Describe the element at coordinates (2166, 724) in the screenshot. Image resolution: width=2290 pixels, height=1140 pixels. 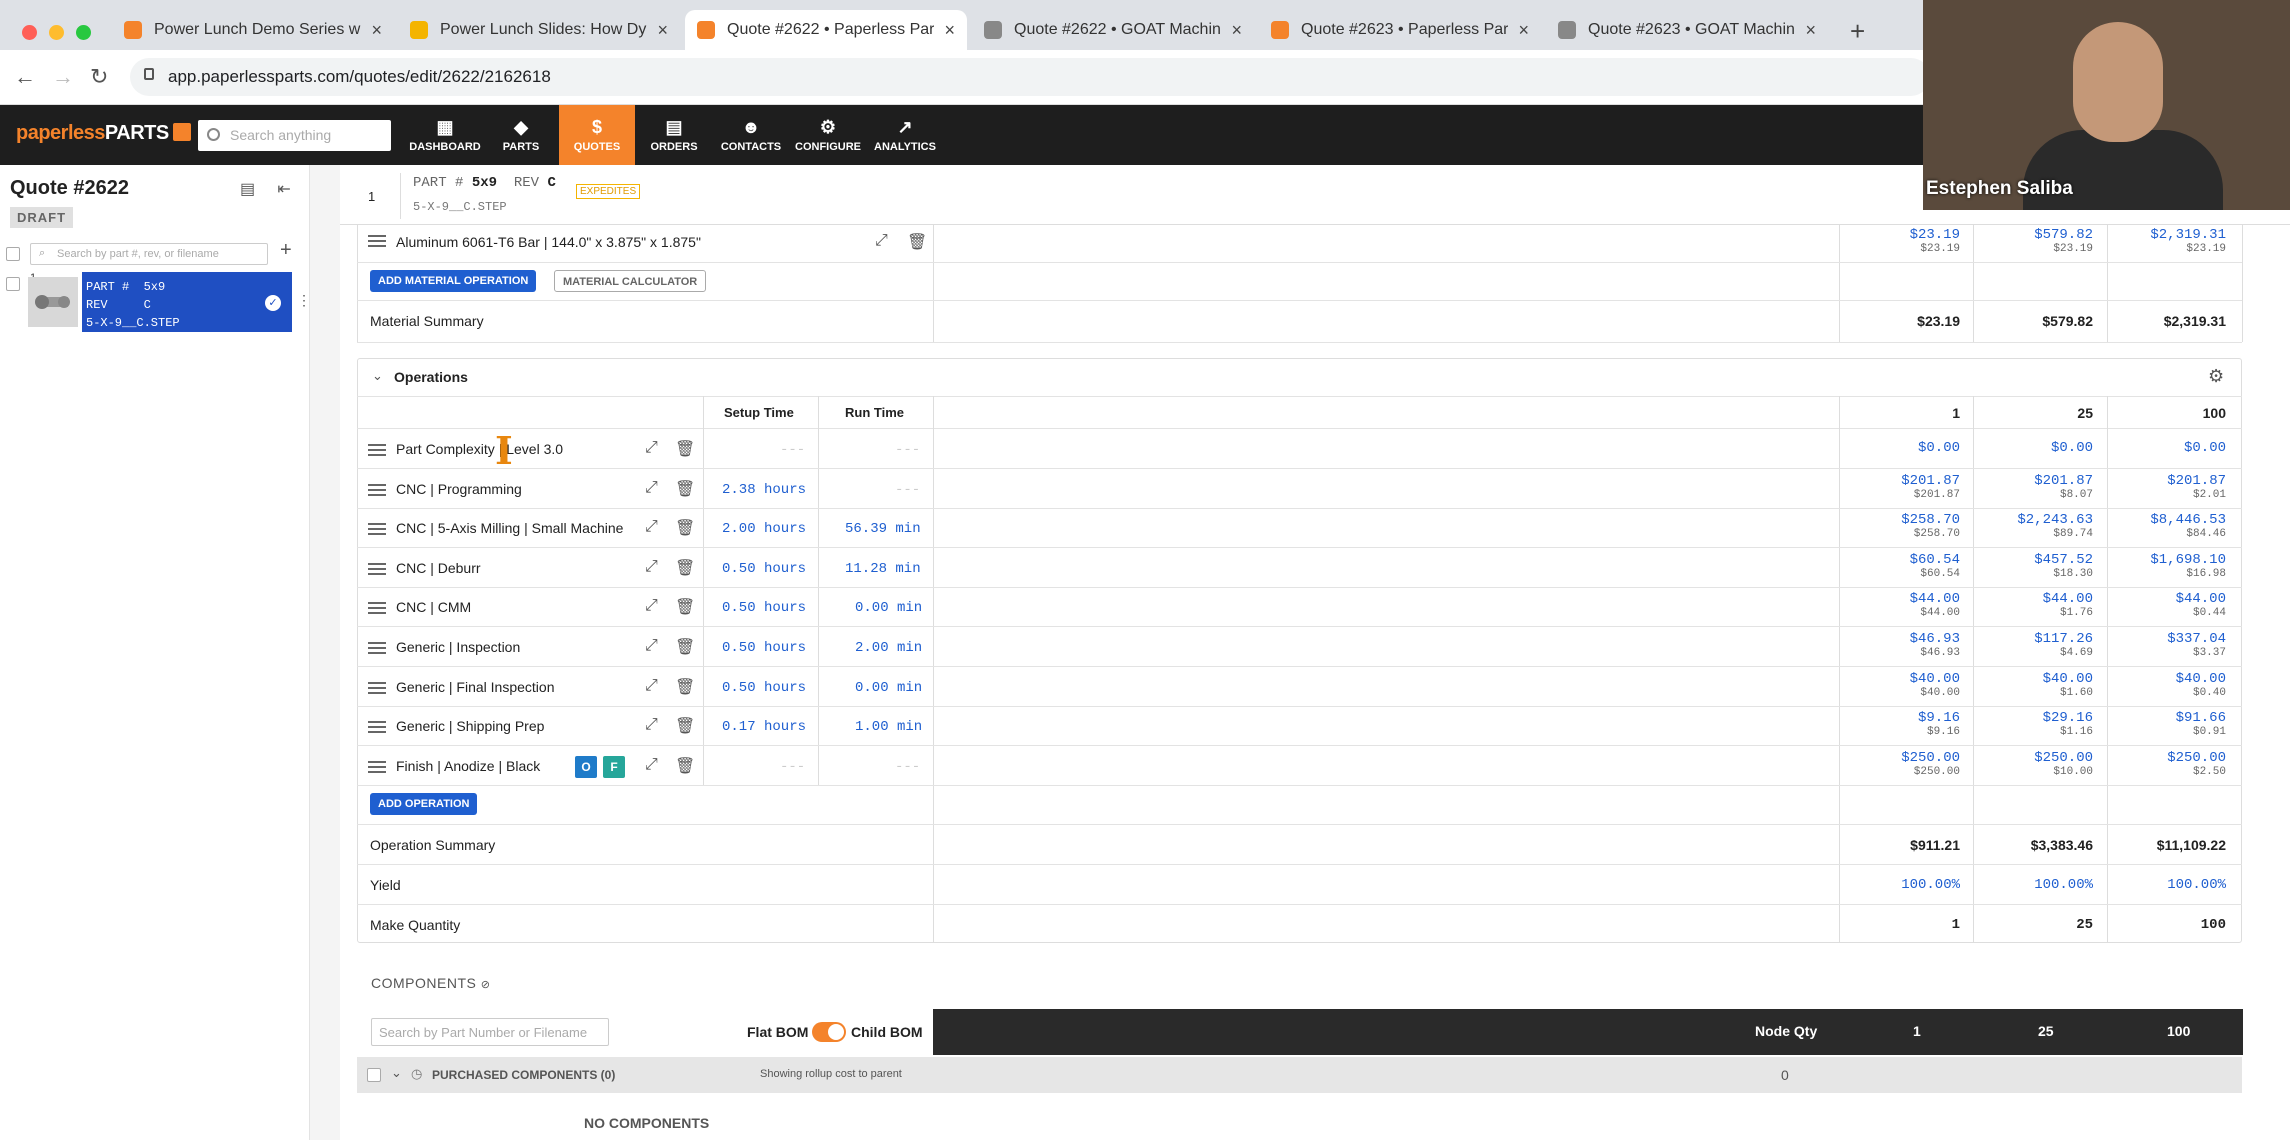
I see `operation-cost: $91.66 $0.91` at that location.